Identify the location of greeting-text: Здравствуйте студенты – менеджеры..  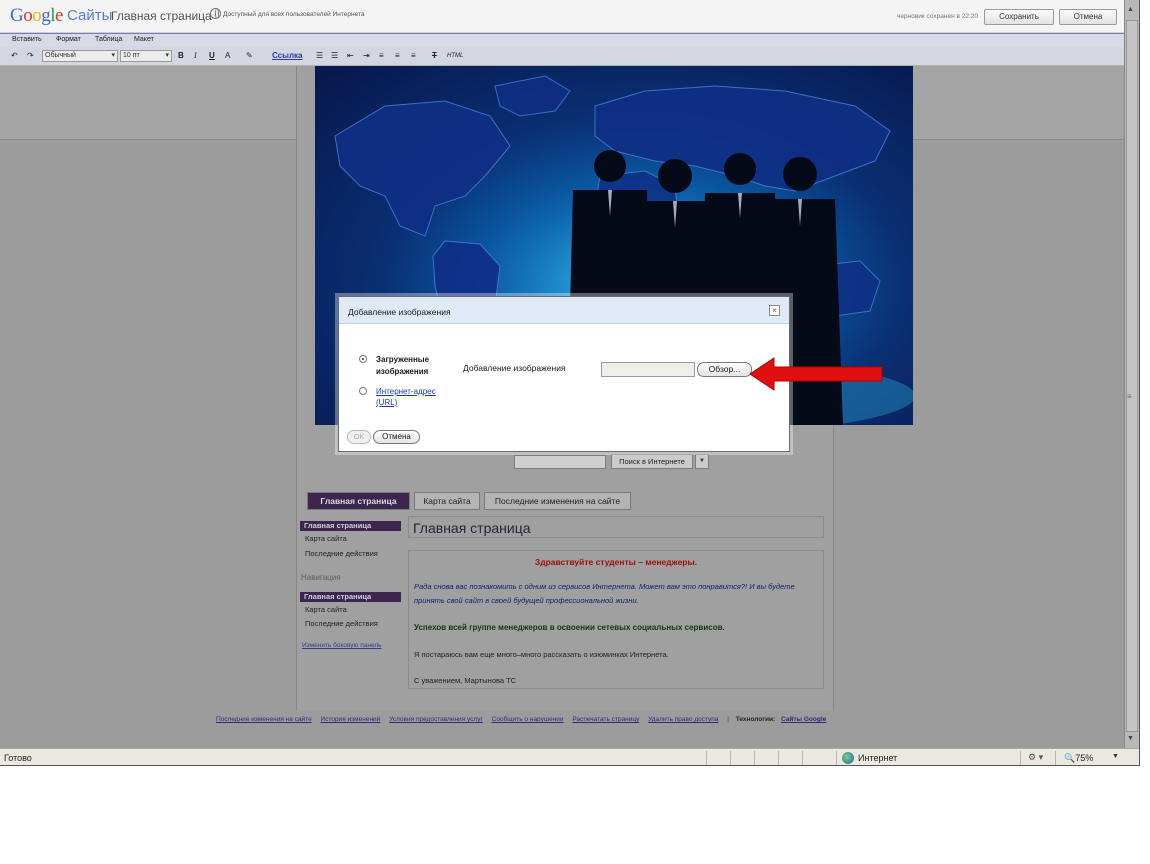
(616, 562).